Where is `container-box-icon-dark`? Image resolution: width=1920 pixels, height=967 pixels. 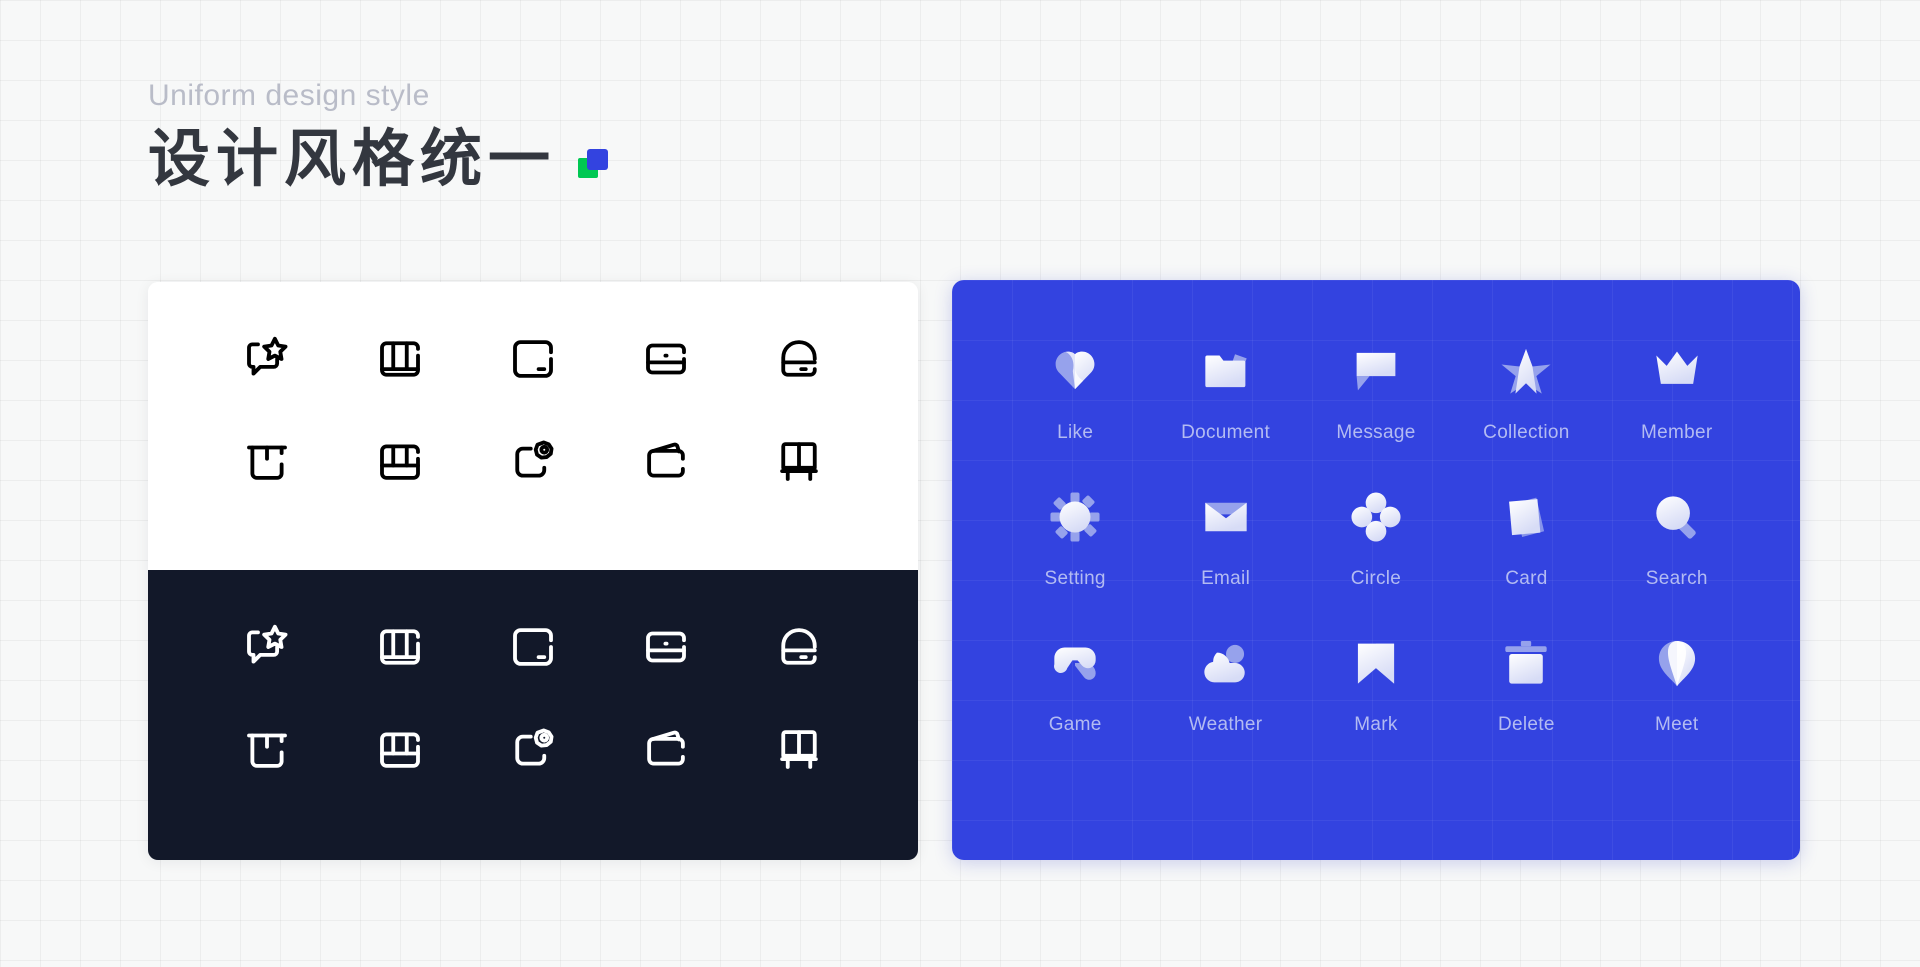
container-box-icon-dark is located at coordinates (400, 647).